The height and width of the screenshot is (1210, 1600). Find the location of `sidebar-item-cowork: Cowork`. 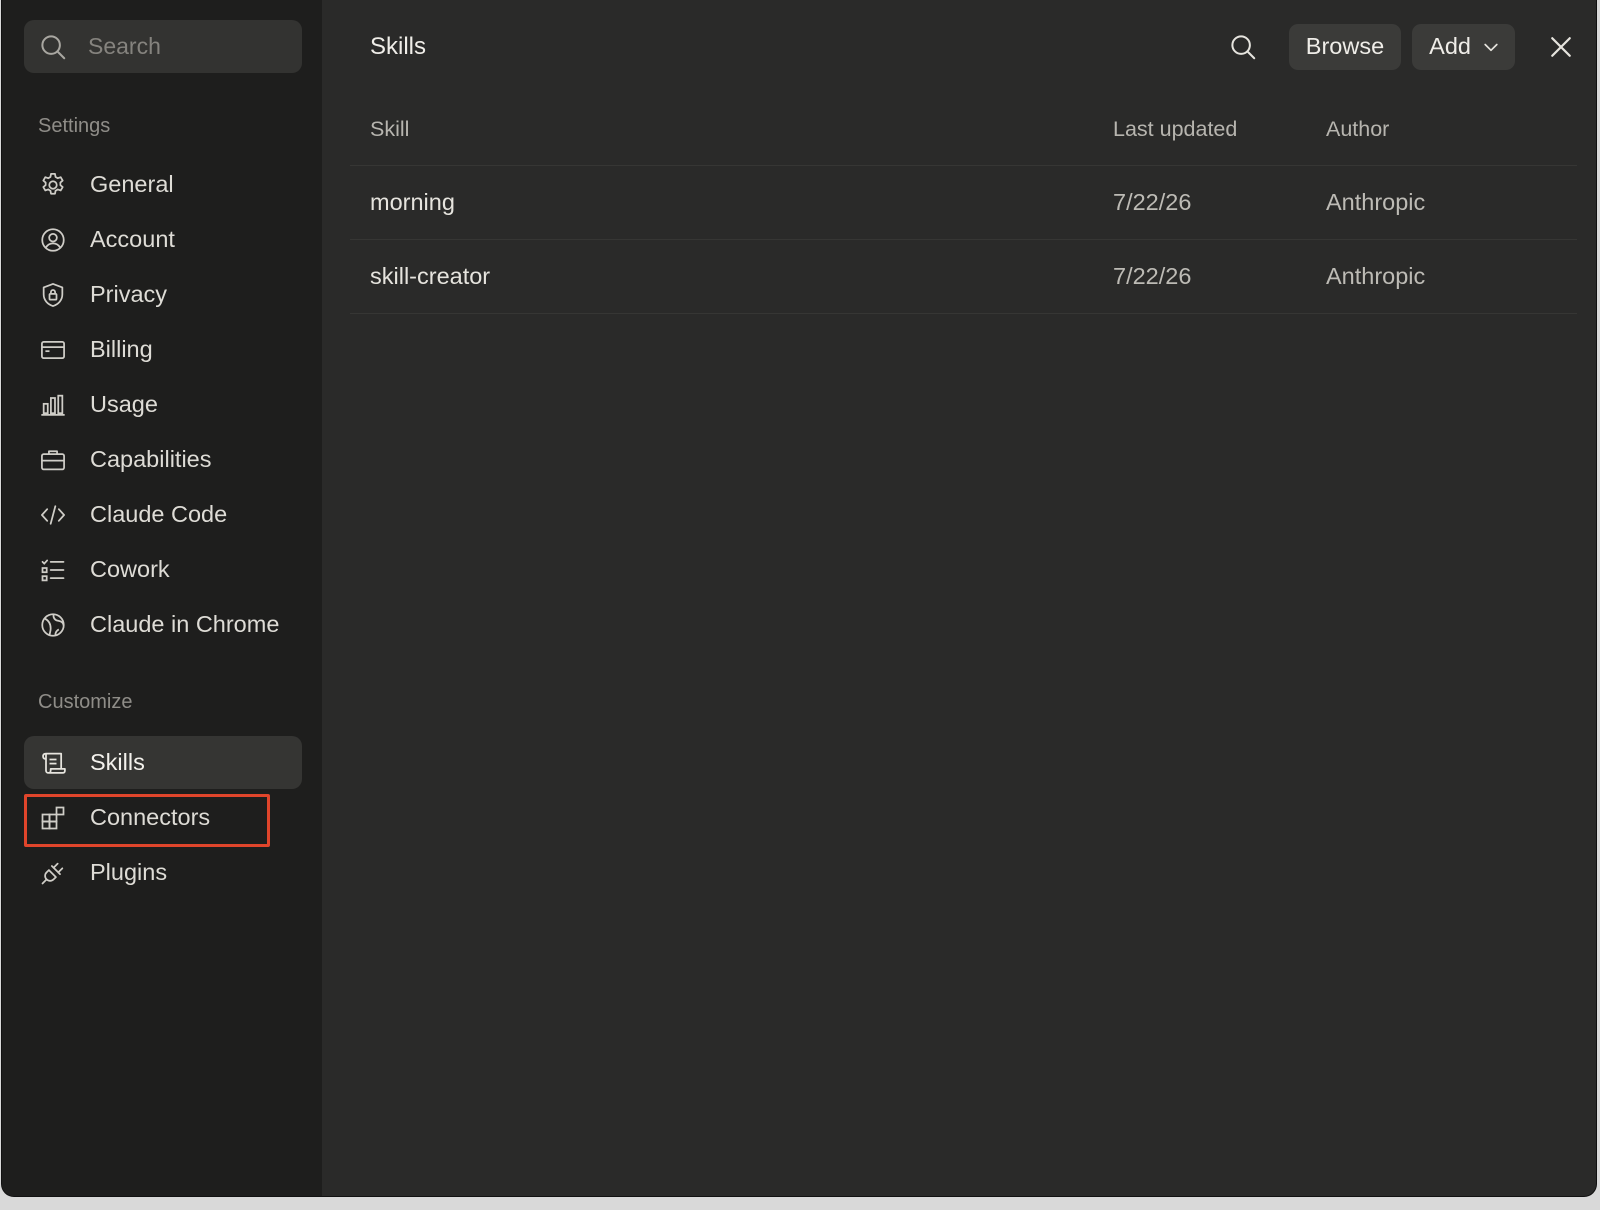

sidebar-item-cowork: Cowork is located at coordinates (163, 569).